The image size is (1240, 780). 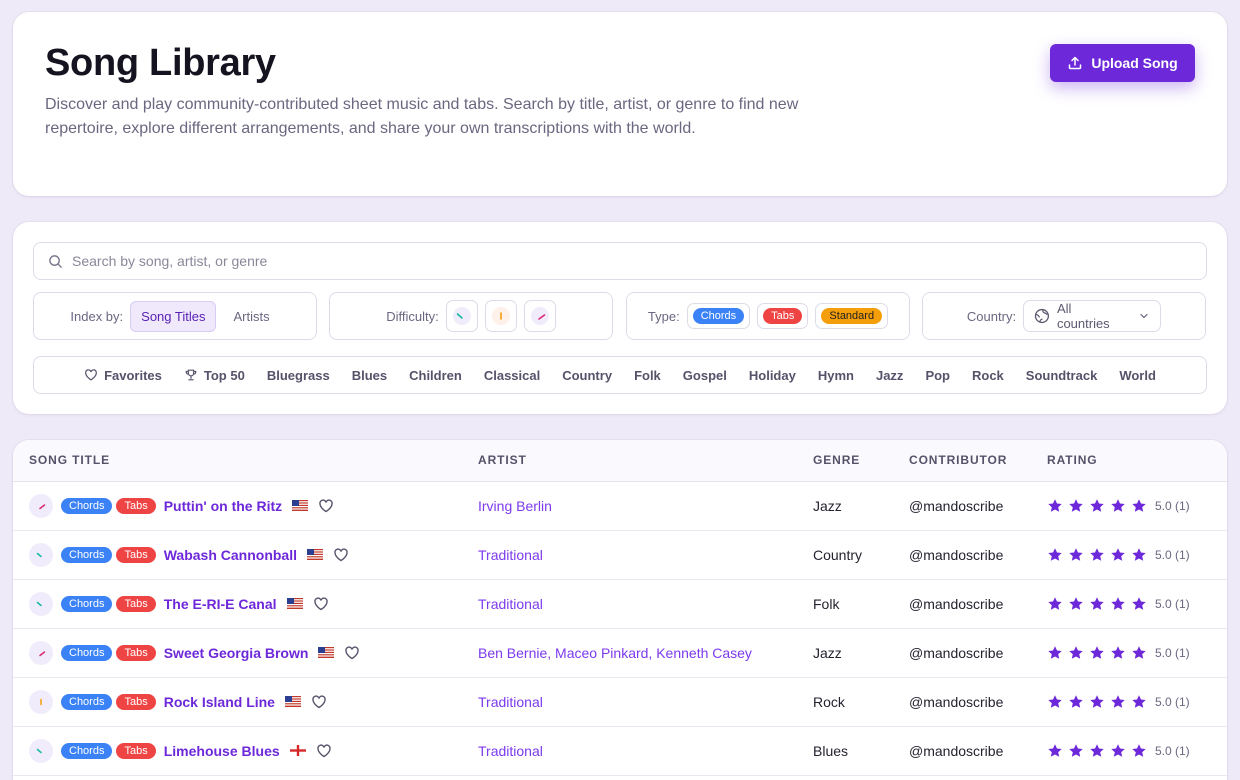 I want to click on difficulty-intermediate-button, so click(x=500, y=316).